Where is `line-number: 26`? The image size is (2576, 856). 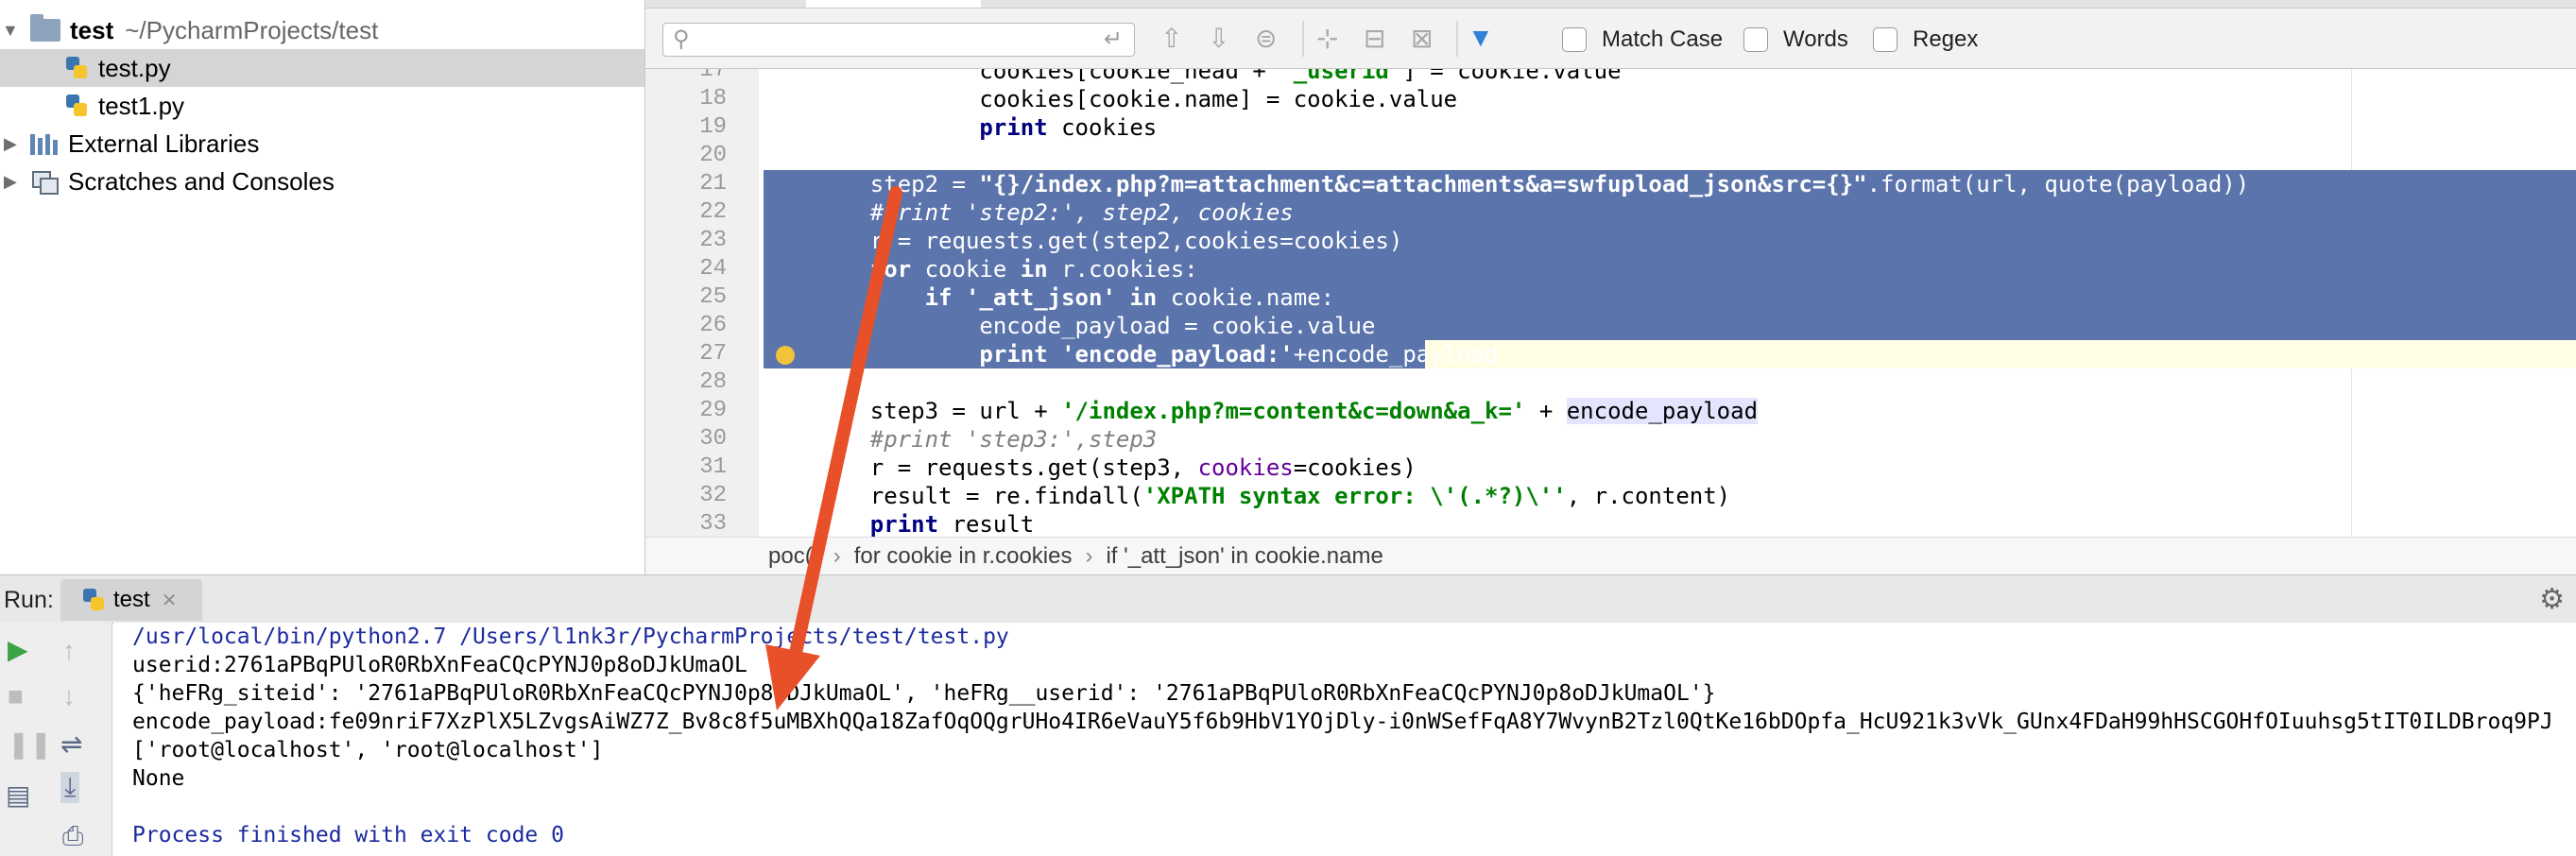
line-number: 26 is located at coordinates (713, 325).